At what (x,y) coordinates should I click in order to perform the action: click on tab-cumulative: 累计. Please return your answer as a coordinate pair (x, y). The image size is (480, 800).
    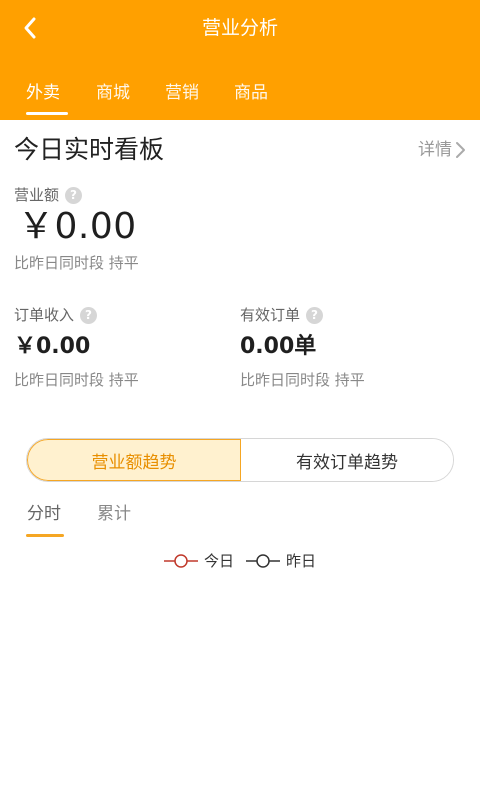
    Looking at the image, I should click on (114, 514).